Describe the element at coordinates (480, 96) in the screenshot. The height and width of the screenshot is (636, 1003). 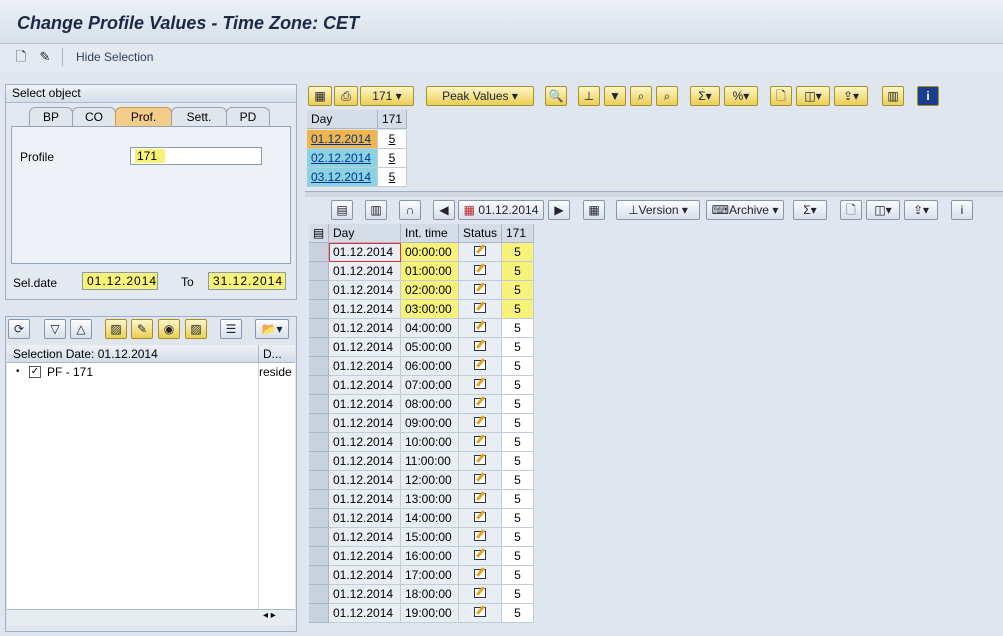
I see `peak-values-button: Peak Values ▾` at that location.